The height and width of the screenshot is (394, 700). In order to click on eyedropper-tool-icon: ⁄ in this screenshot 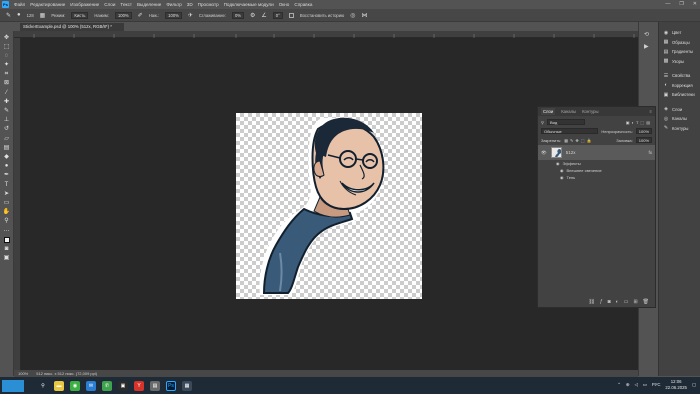, I will do `click(6, 92)`.